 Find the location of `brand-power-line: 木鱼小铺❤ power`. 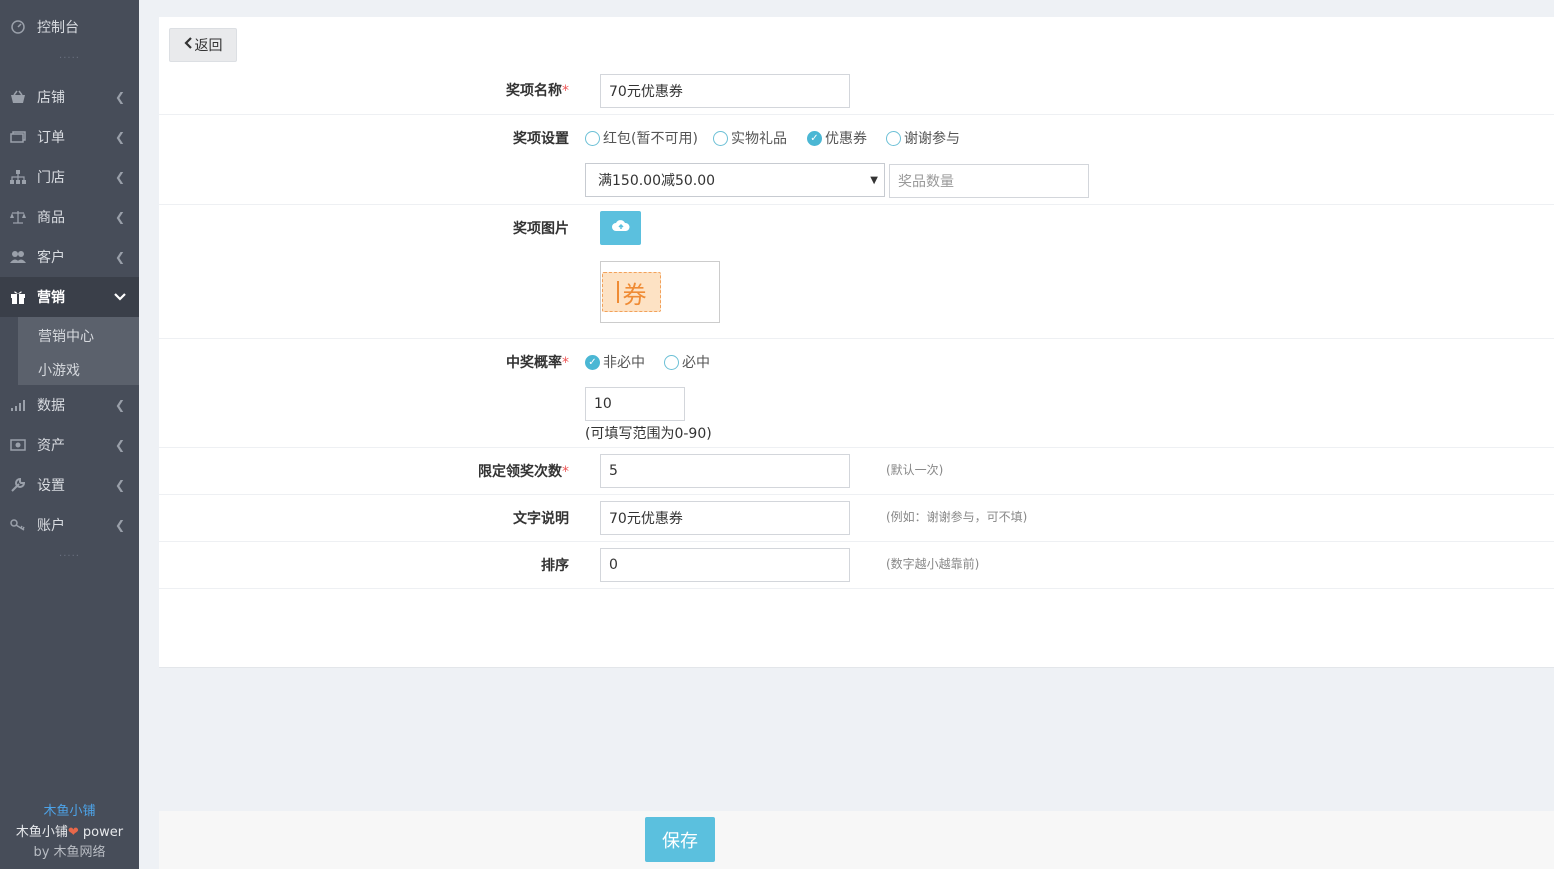

brand-power-line: 木鱼小铺❤ power is located at coordinates (69, 830).